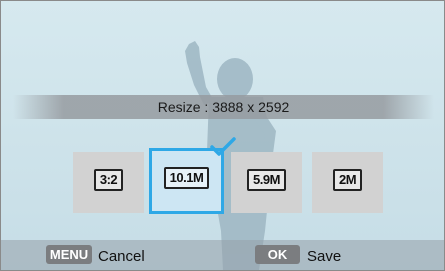 Image resolution: width=445 pixels, height=271 pixels. I want to click on option-3-2: 3:2, so click(108, 182).